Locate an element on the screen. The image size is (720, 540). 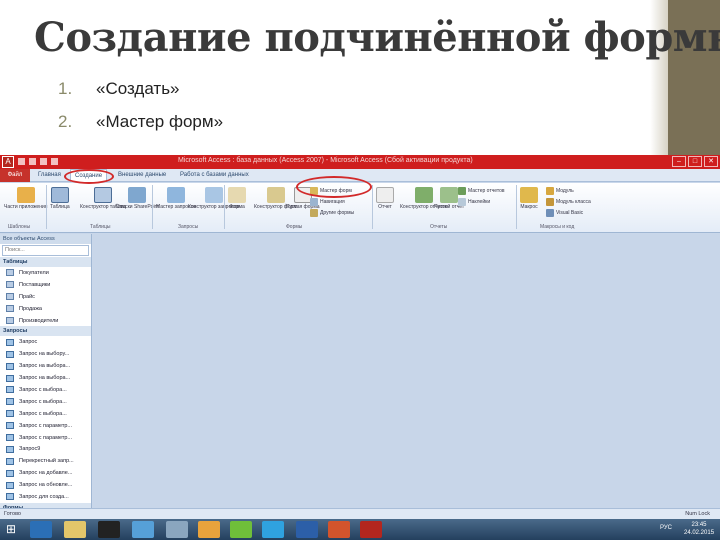
step-text: «Создать» is located at coordinates (138, 88).